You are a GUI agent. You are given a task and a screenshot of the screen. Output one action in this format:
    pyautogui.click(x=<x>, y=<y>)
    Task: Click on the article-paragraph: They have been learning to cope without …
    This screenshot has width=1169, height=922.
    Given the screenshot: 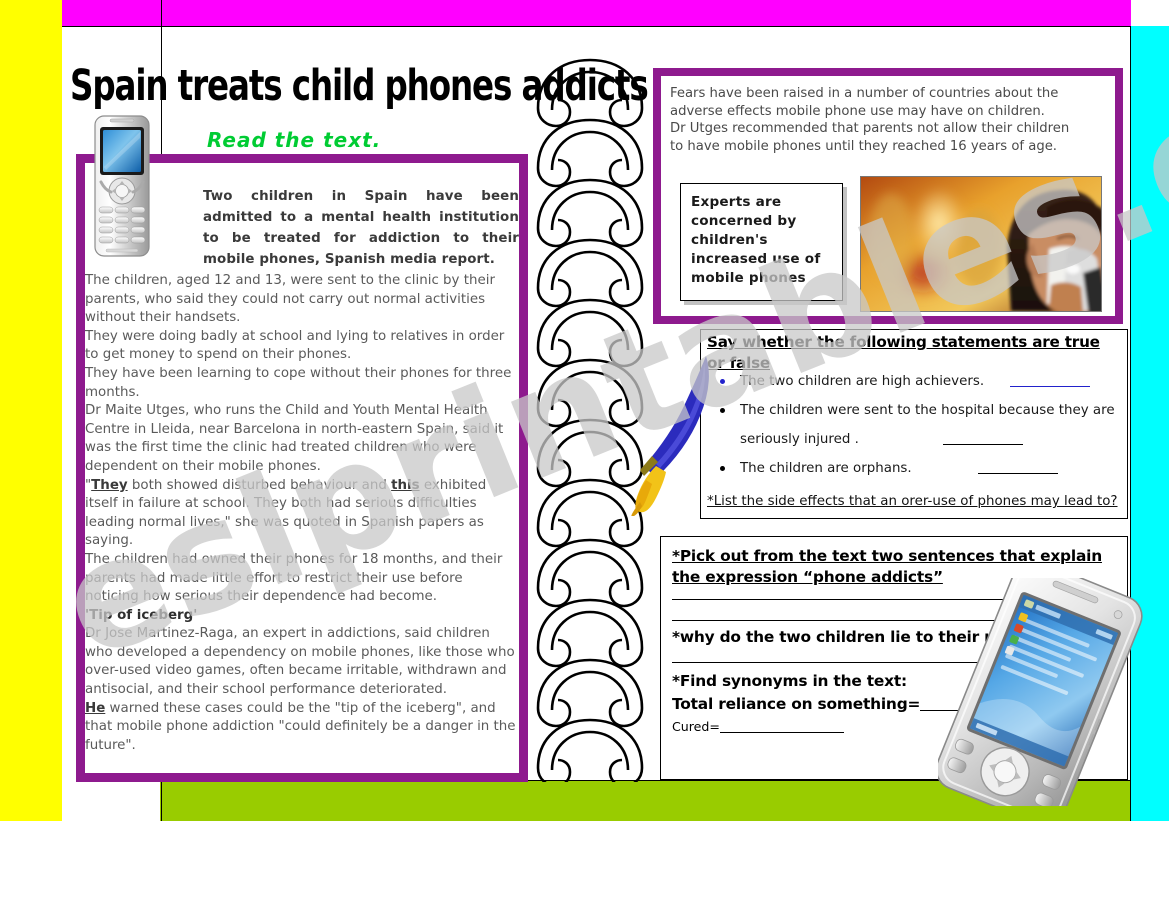 What is the action you would take?
    pyautogui.click(x=298, y=382)
    